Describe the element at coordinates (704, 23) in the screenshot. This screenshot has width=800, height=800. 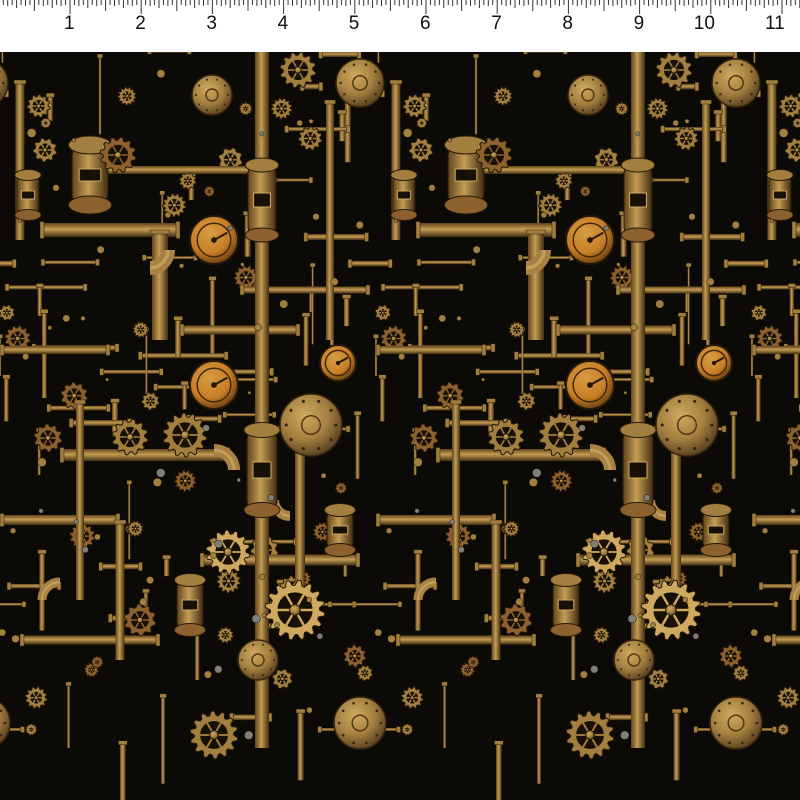
I see `ruler-number: 10` at that location.